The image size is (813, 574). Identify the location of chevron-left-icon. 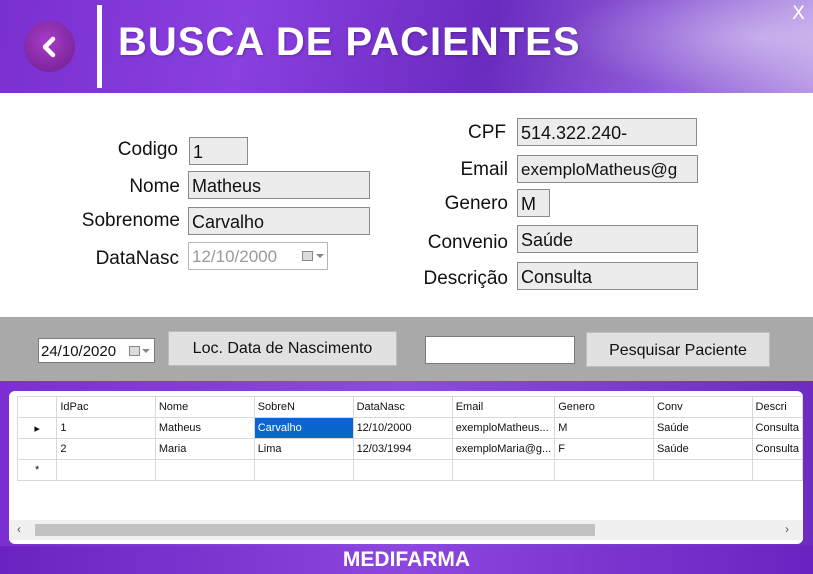
(48, 46).